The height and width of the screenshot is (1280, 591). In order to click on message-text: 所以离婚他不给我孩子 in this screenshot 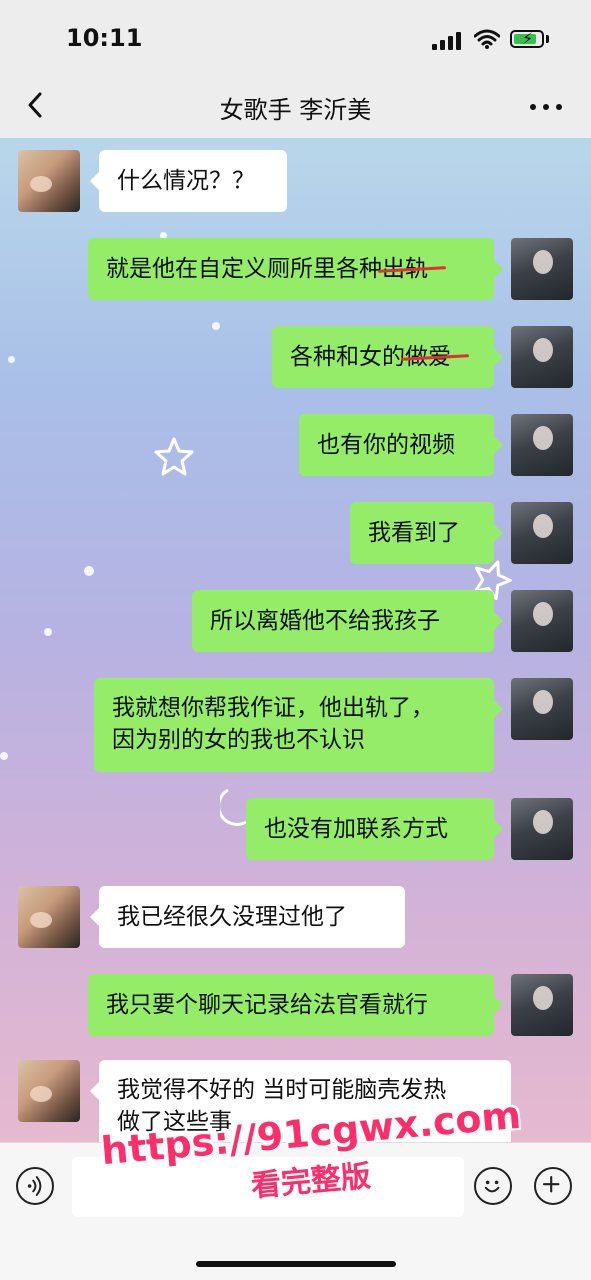, I will do `click(325, 621)`.